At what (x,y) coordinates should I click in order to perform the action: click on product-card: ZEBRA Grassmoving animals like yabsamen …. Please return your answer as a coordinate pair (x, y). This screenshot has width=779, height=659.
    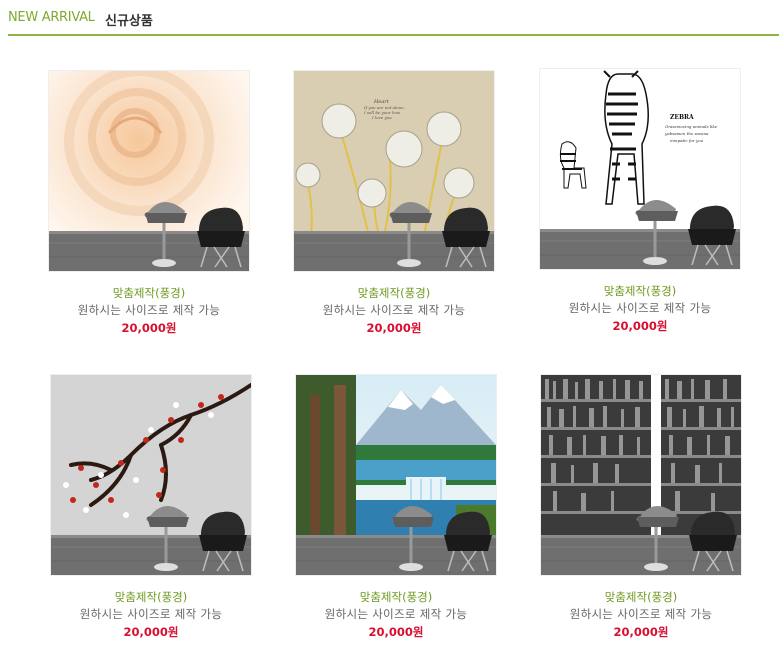
    Looking at the image, I should click on (640, 202).